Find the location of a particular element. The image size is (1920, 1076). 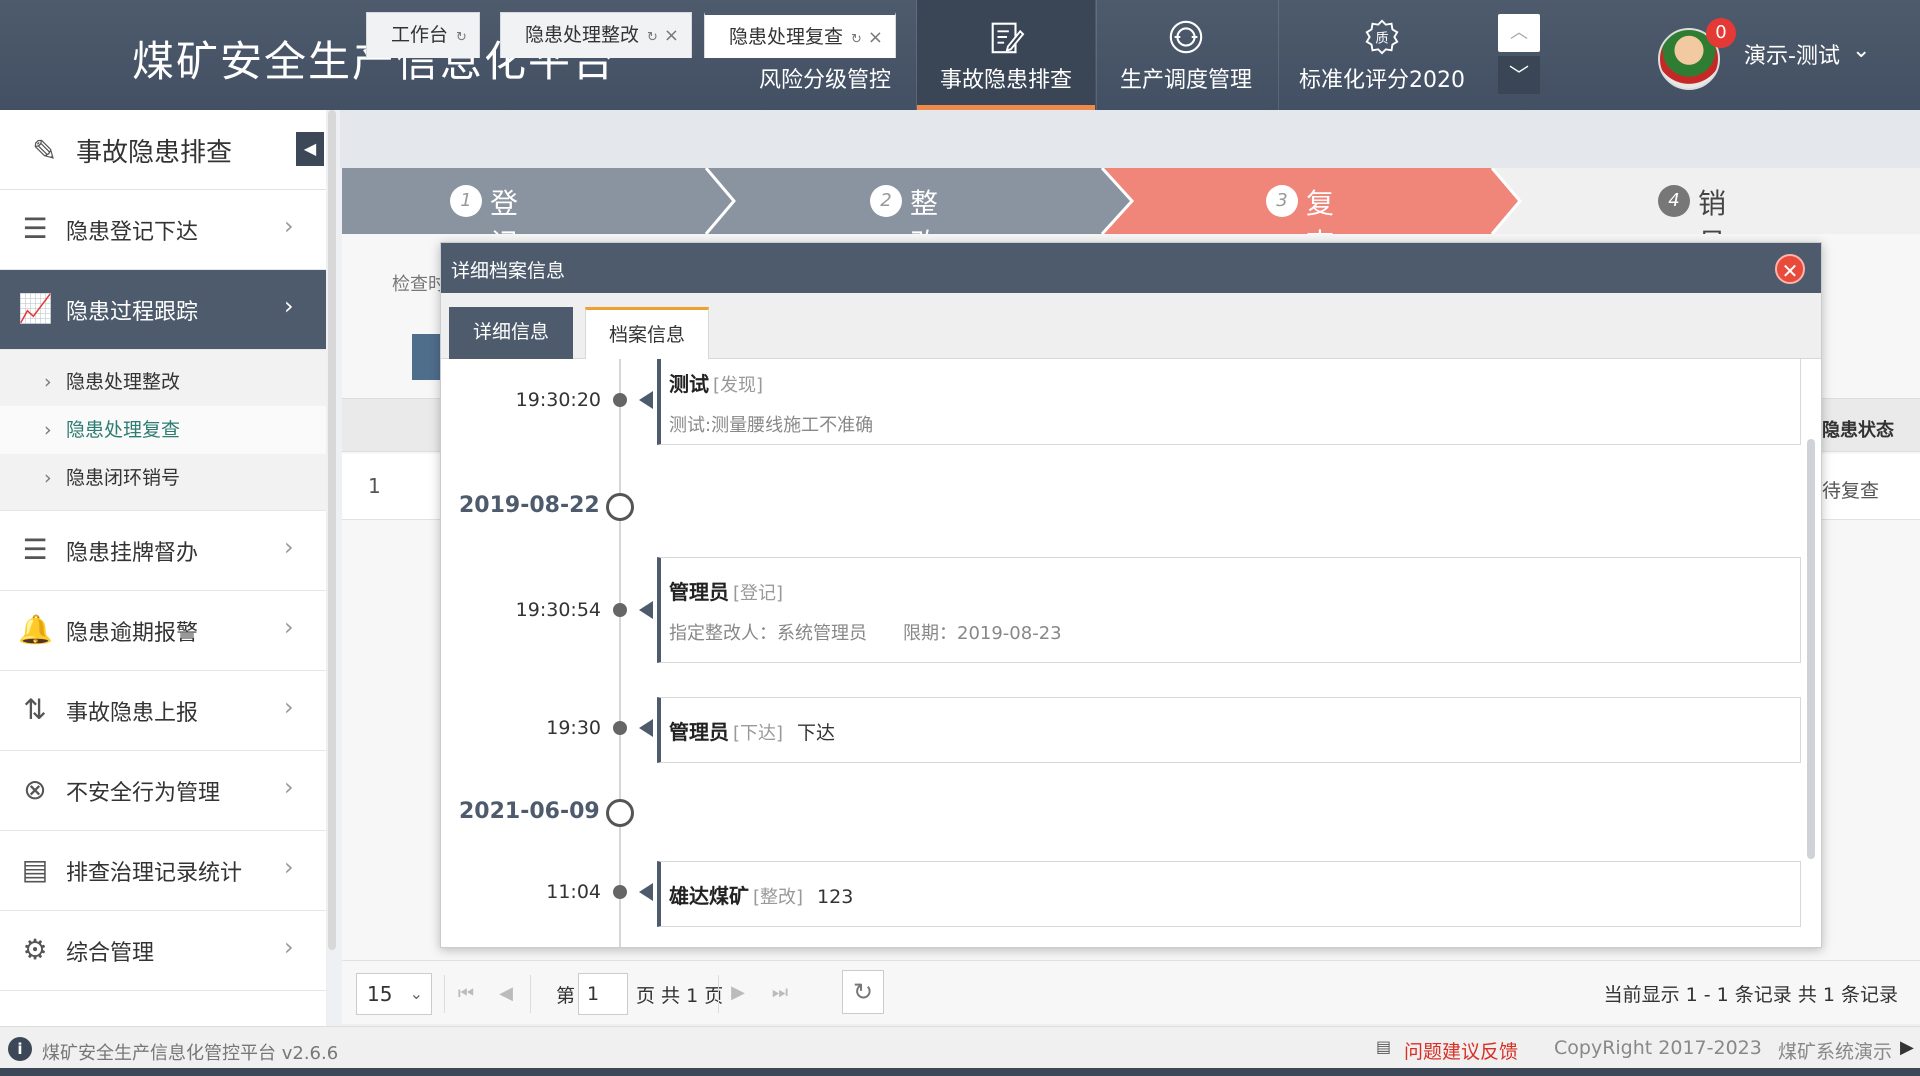

sidebar-item-label: 综合管理 is located at coordinates (110, 953).